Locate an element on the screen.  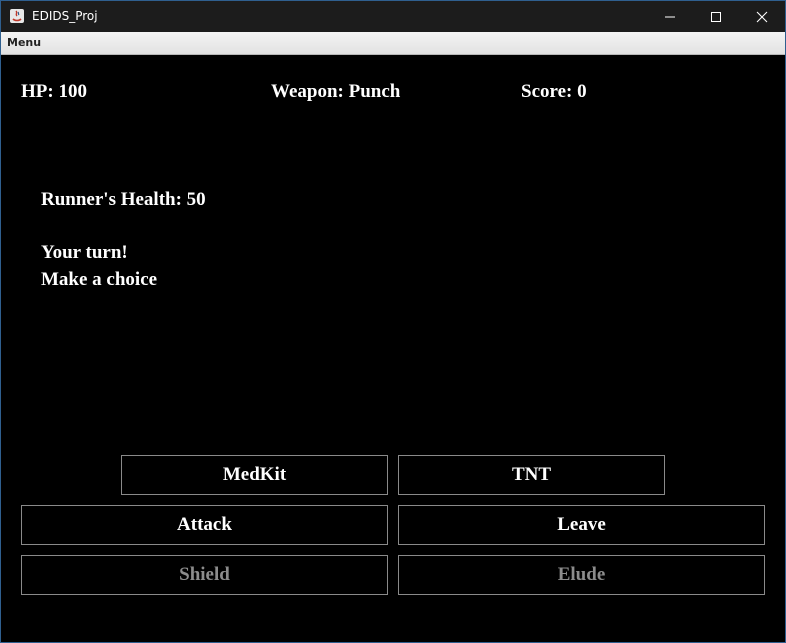
close-button is located at coordinates (762, 16).